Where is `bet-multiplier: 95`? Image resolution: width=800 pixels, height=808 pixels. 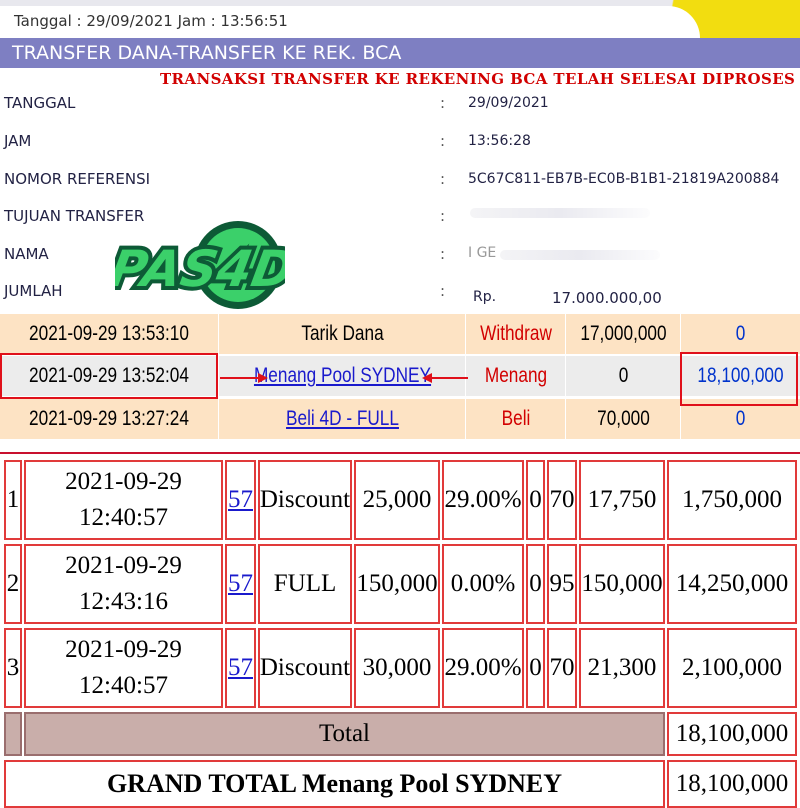 bet-multiplier: 95 is located at coordinates (562, 584).